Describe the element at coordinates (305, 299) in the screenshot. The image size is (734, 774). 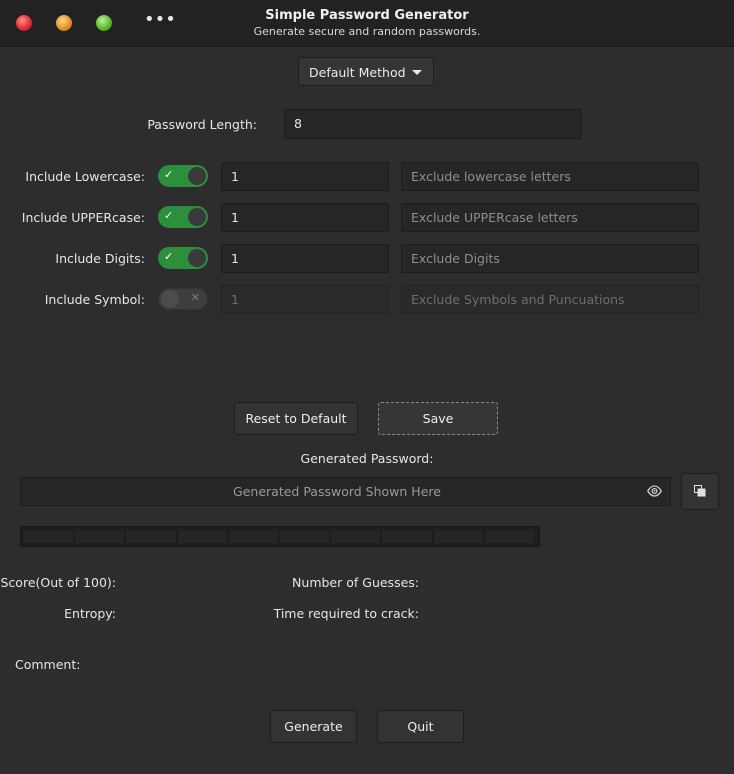
I see `symbol-count-input: 1` at that location.